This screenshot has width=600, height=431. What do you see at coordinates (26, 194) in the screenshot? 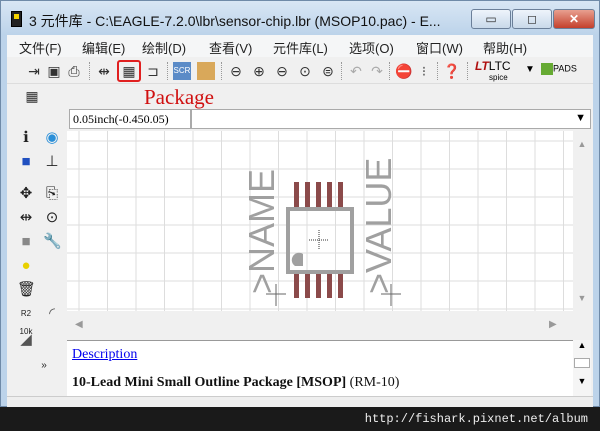
I see `move-icon: ✥` at bounding box center [26, 194].